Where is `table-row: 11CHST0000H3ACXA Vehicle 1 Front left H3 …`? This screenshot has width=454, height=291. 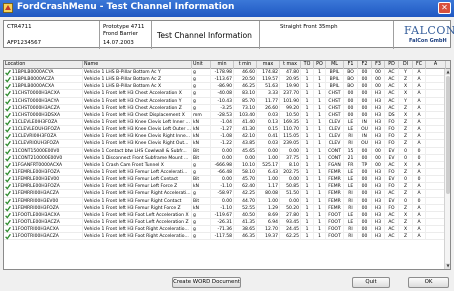
table-row: 11CHST0000H3ACXA Vehicle 1 Front left H3 … is located at coordinates (225, 94).